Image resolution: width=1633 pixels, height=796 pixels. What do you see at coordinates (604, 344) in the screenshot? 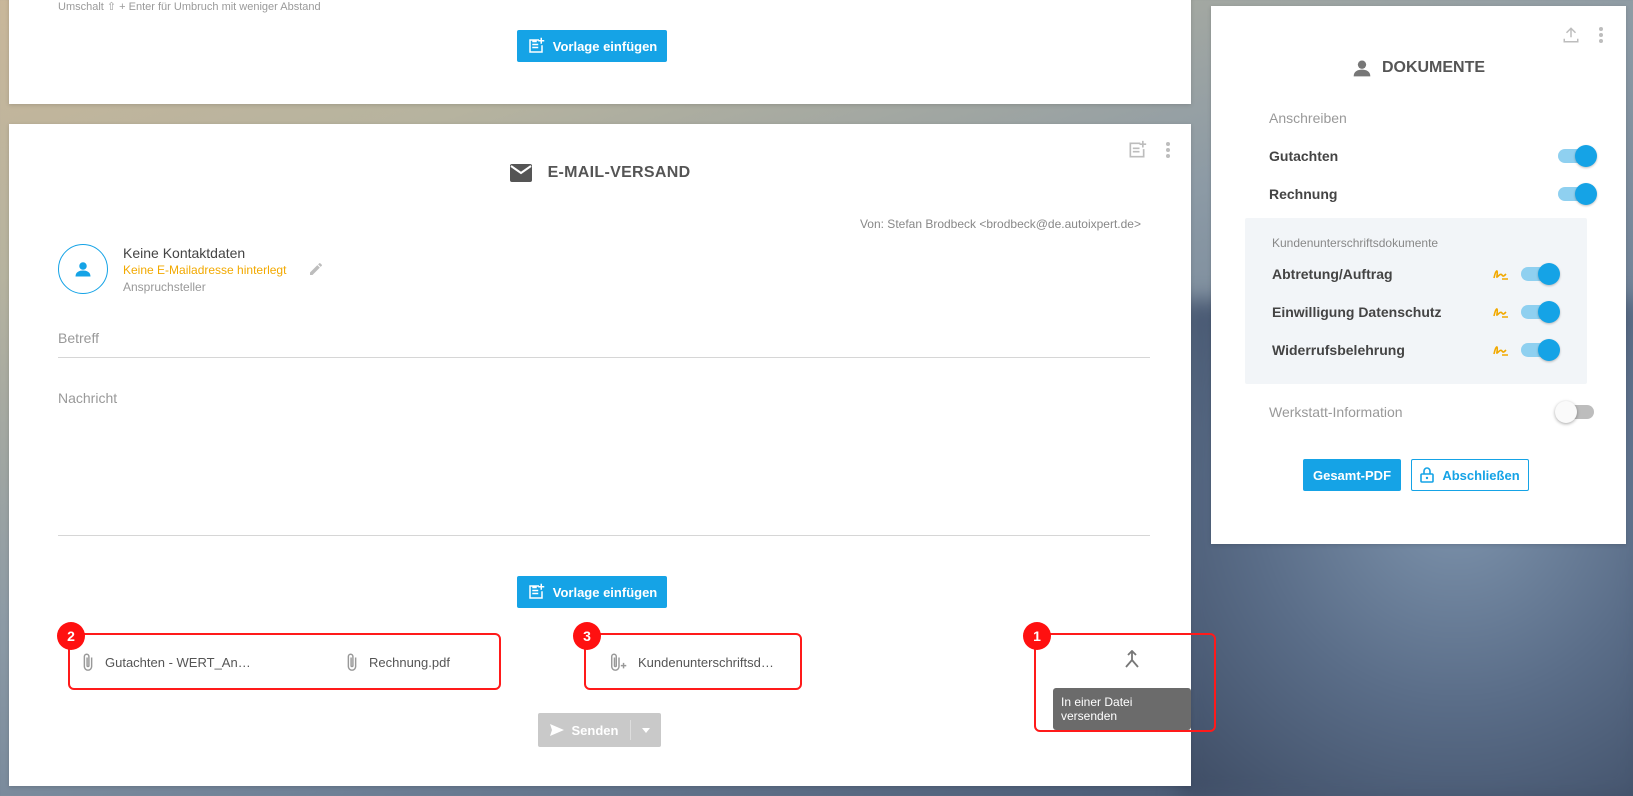
I see `subject-field: Betreff` at bounding box center [604, 344].